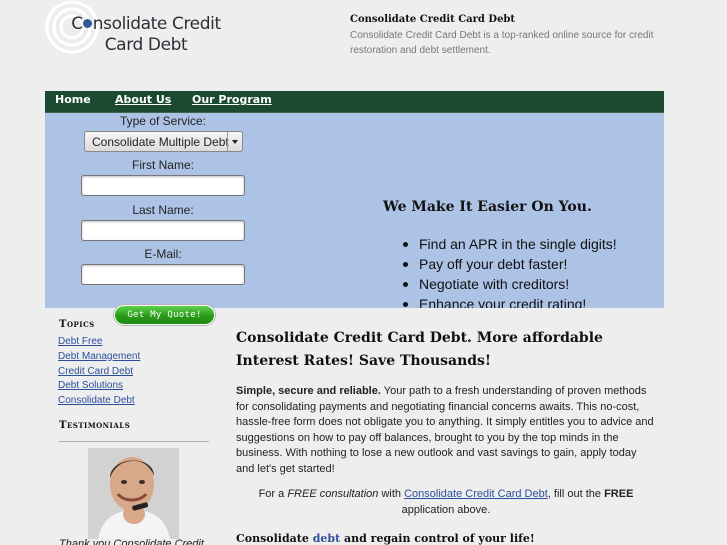 The image size is (727, 545). What do you see at coordinates (433, 19) in the screenshot?
I see `tagline-title: Consolidate Credit Card Debt` at bounding box center [433, 19].